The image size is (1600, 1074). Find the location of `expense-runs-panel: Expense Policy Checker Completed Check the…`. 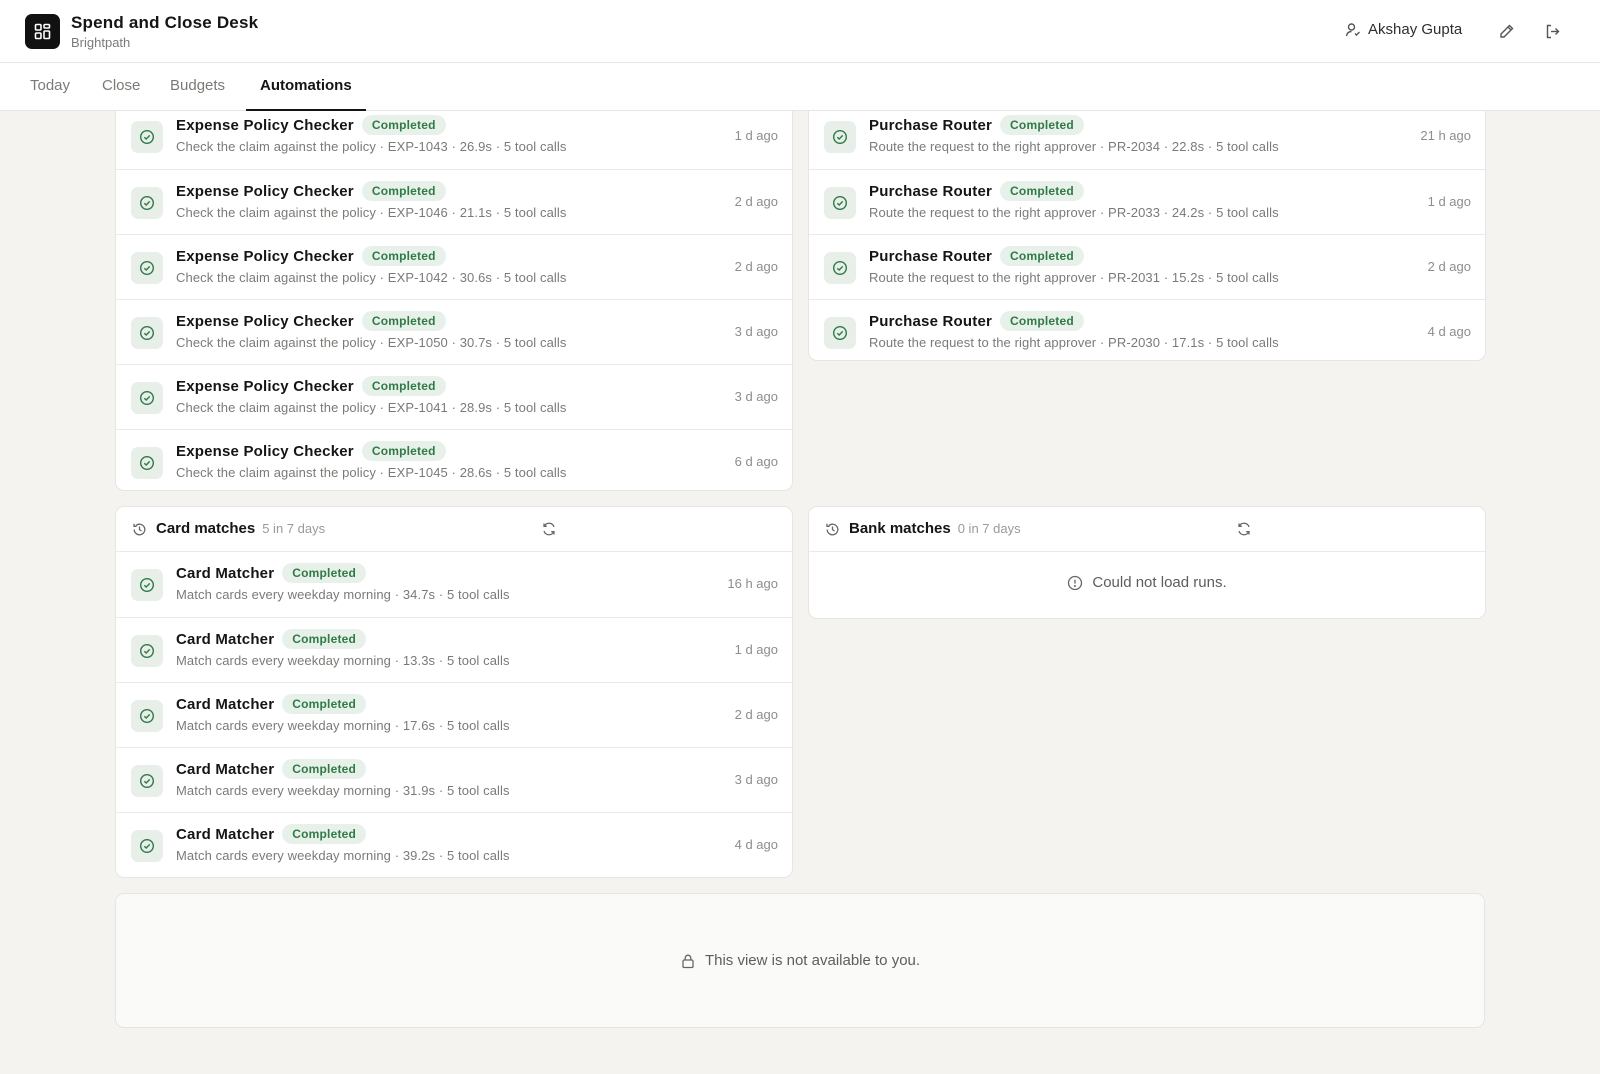

expense-runs-panel: Expense Policy Checker Completed Check the… is located at coordinates (454, 301).